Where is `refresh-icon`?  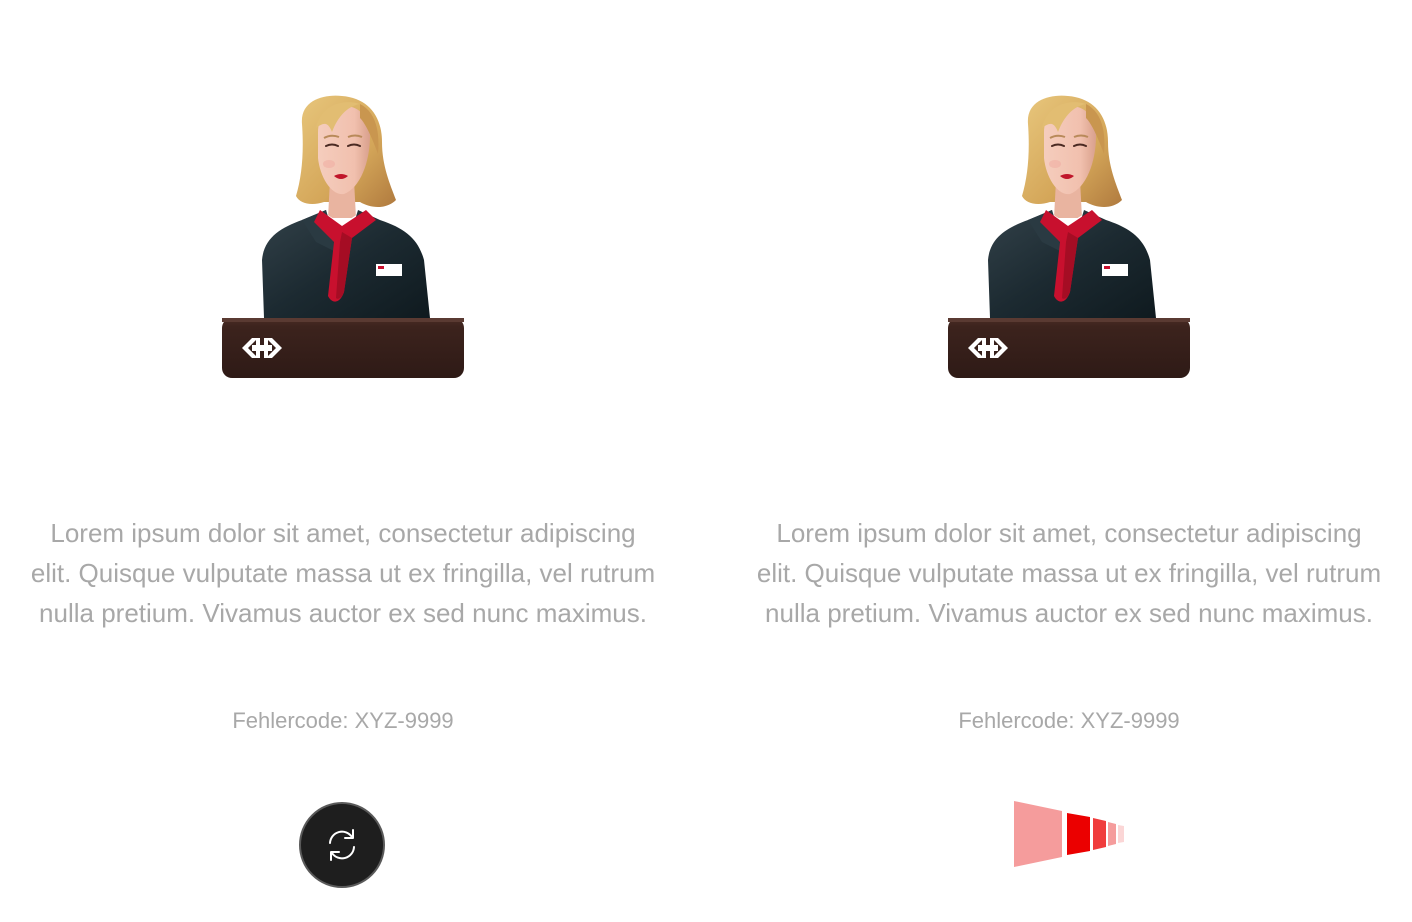
refresh-icon is located at coordinates (342, 845).